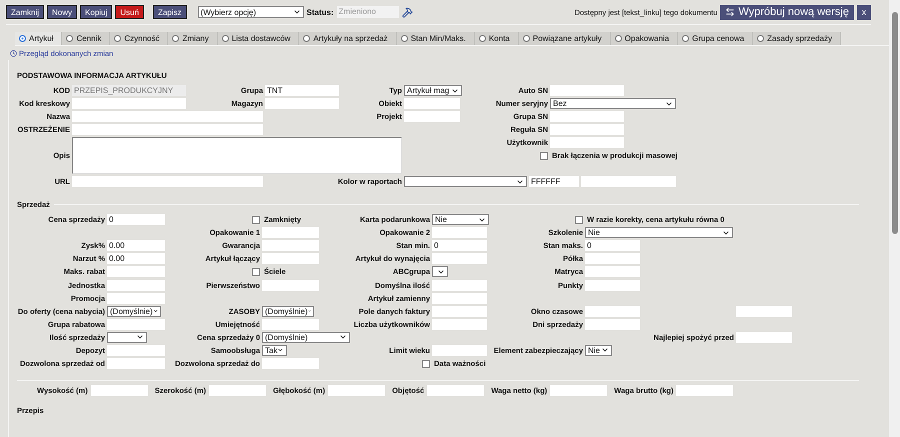 The height and width of the screenshot is (437, 900). What do you see at coordinates (139, 38) in the screenshot?
I see `tab: Czynność` at bounding box center [139, 38].